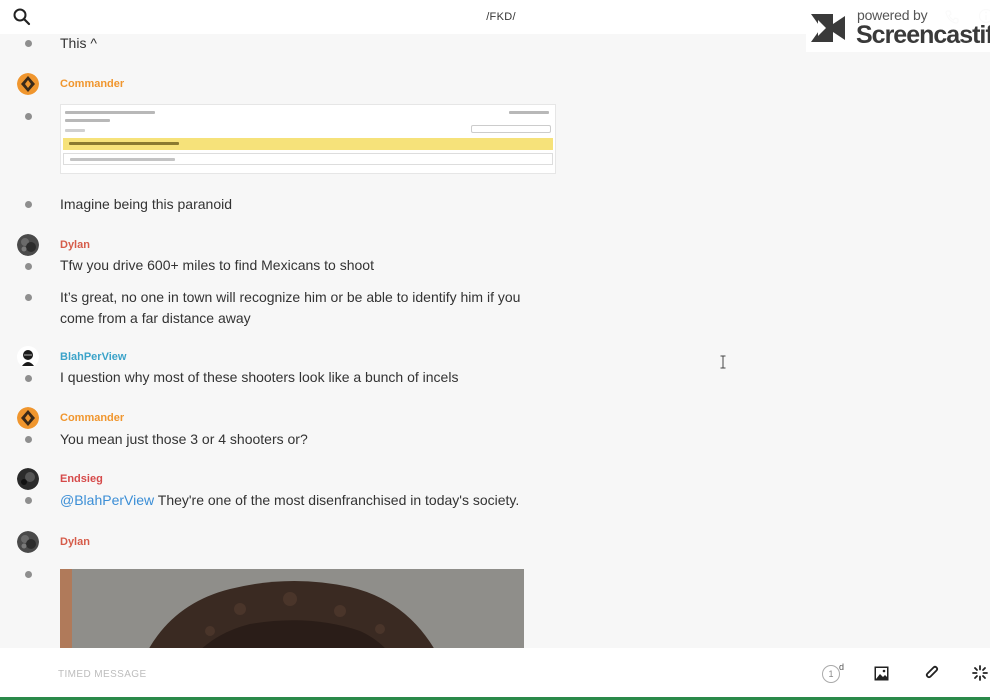 Image resolution: width=990 pixels, height=700 pixels. Describe the element at coordinates (81, 479) in the screenshot. I see `message-author: Endsieg` at that location.